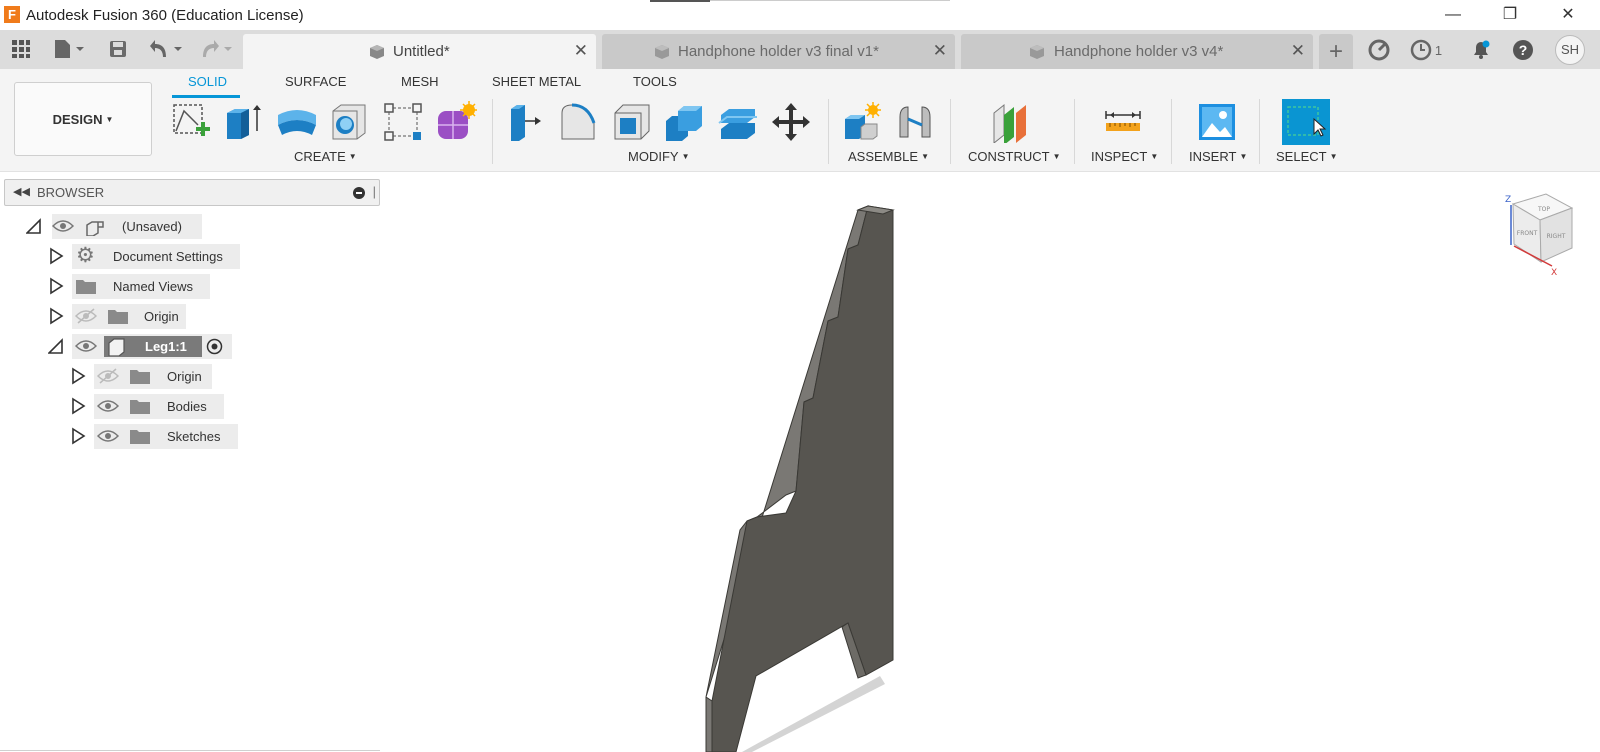 The height and width of the screenshot is (752, 1600). What do you see at coordinates (1510, 15) in the screenshot?
I see `restore-button: ❐` at bounding box center [1510, 15].